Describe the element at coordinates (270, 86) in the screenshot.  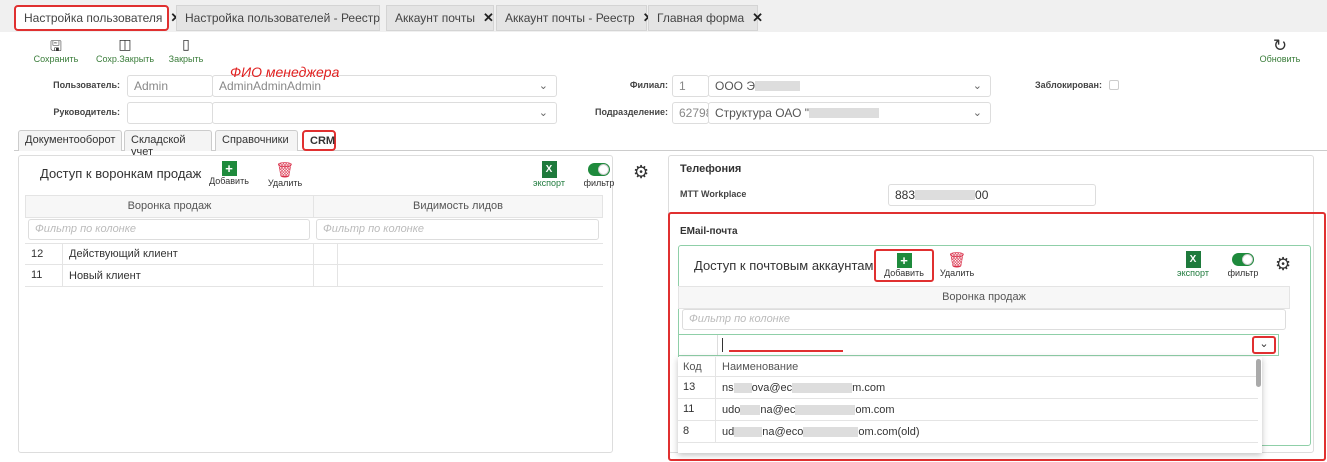
I see `user-name-value: AdminAdminAdmin` at that location.